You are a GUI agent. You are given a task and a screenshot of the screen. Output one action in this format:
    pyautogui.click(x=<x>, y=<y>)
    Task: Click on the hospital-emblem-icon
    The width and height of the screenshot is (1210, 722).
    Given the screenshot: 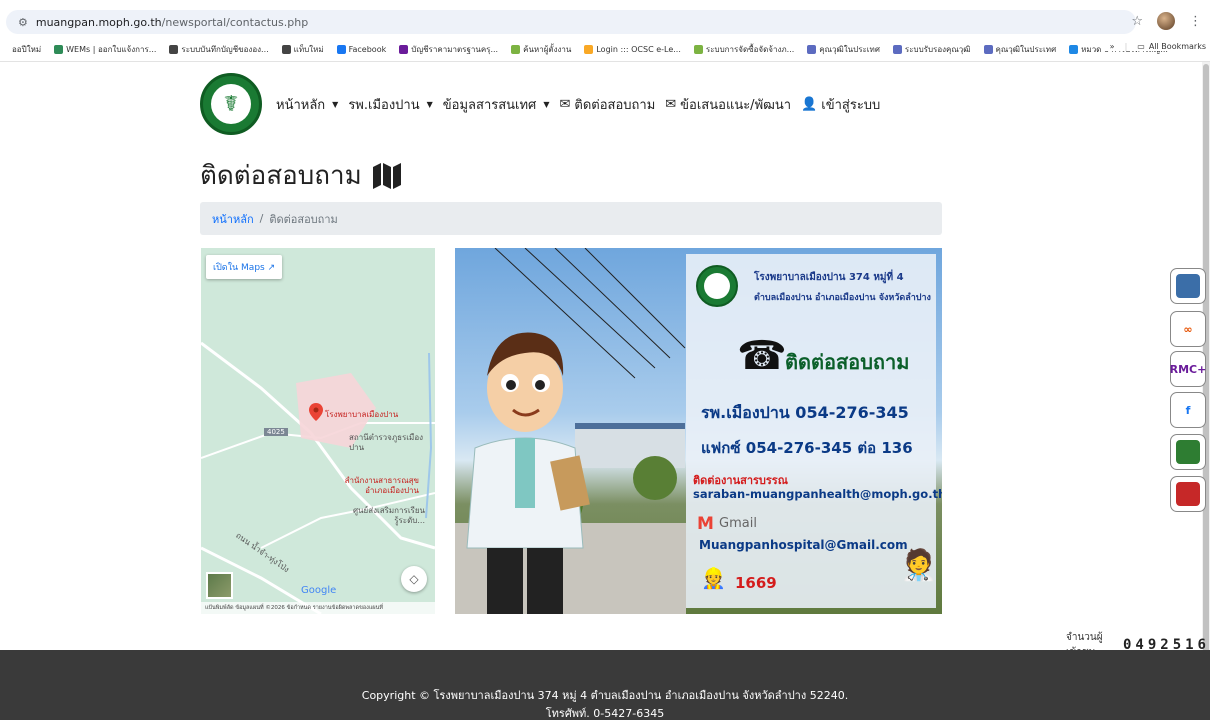 What is the action you would take?
    pyautogui.click(x=1188, y=286)
    